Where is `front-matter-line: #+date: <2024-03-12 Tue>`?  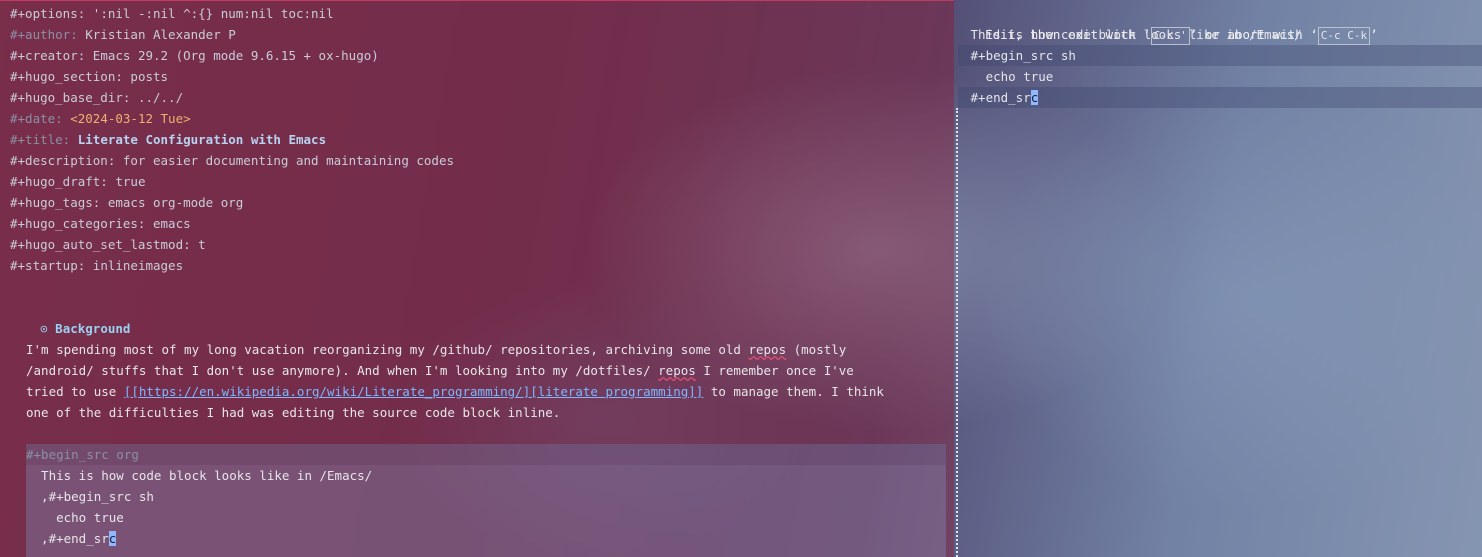
front-matter-line: #+date: <2024-03-12 Tue> is located at coordinates (100, 118).